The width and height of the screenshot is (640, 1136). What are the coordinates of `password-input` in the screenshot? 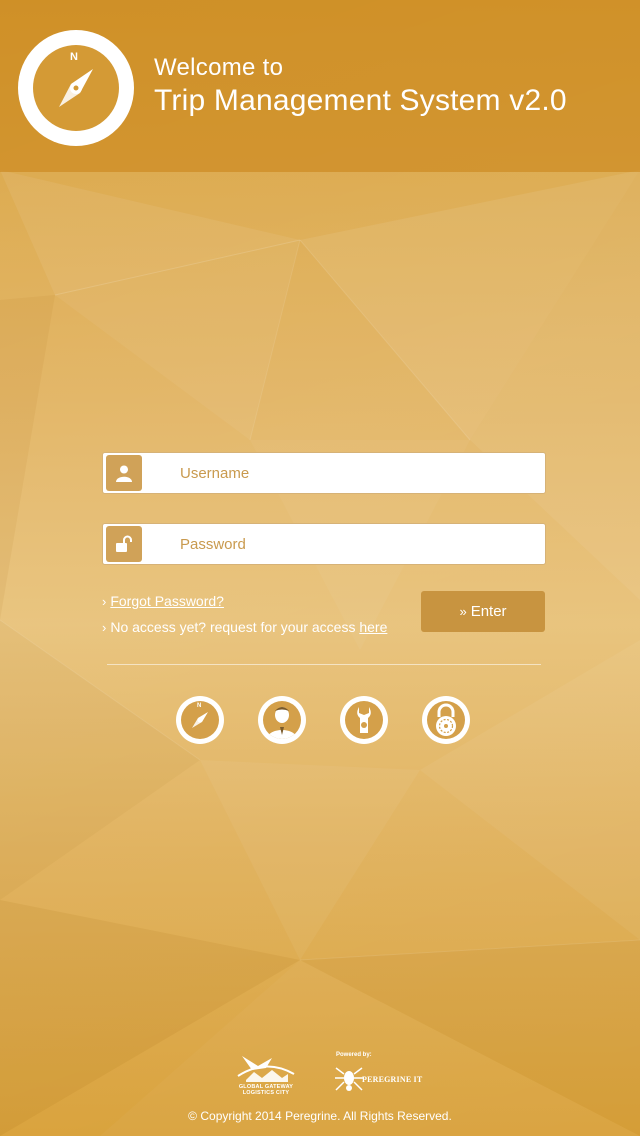 It's located at (340, 544).